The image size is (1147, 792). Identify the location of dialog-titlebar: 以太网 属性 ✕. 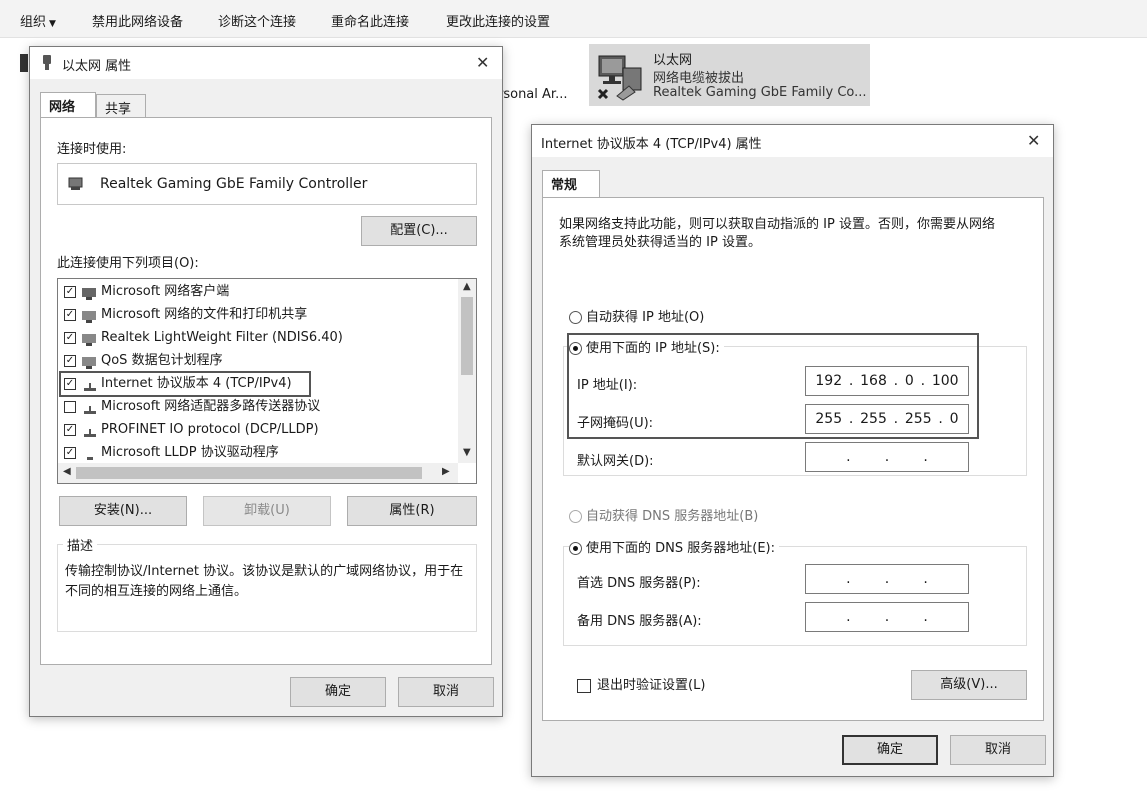
(266, 63).